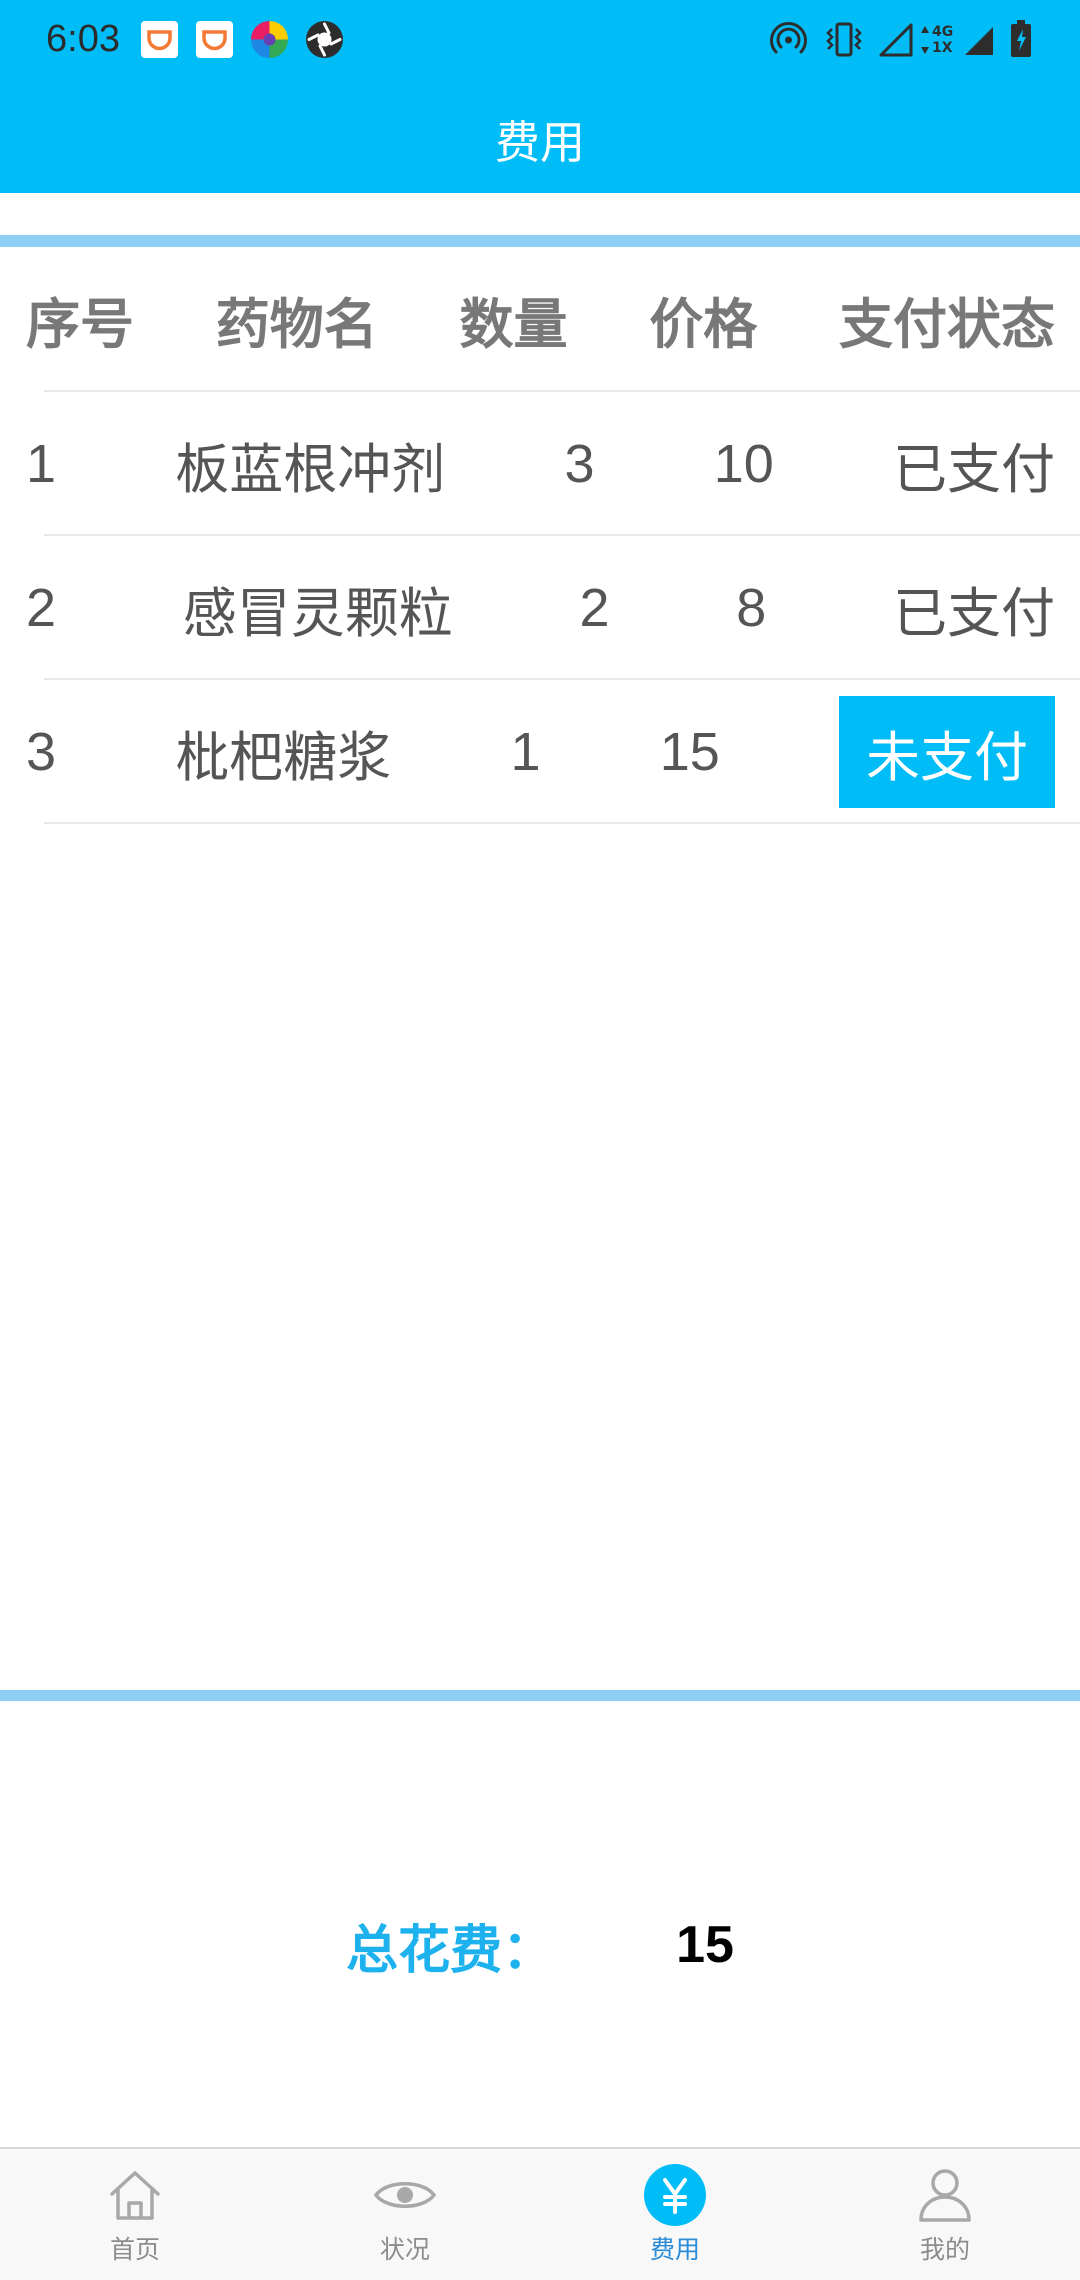 The image size is (1080, 2280). I want to click on nav-item-status: 状况, so click(405, 2214).